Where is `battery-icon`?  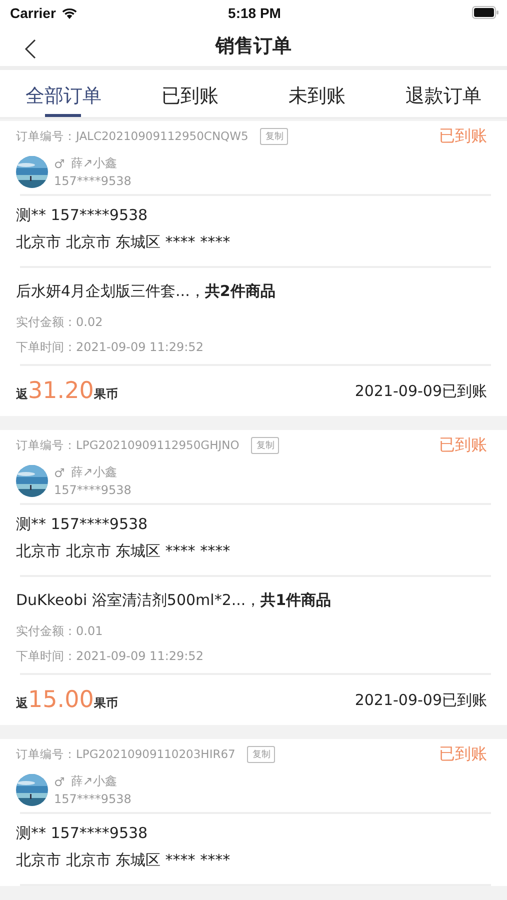
battery-icon is located at coordinates (485, 13).